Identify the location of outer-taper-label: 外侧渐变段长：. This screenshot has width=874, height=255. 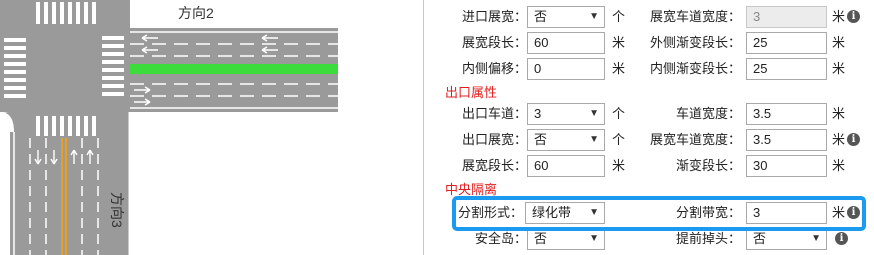
(695, 42).